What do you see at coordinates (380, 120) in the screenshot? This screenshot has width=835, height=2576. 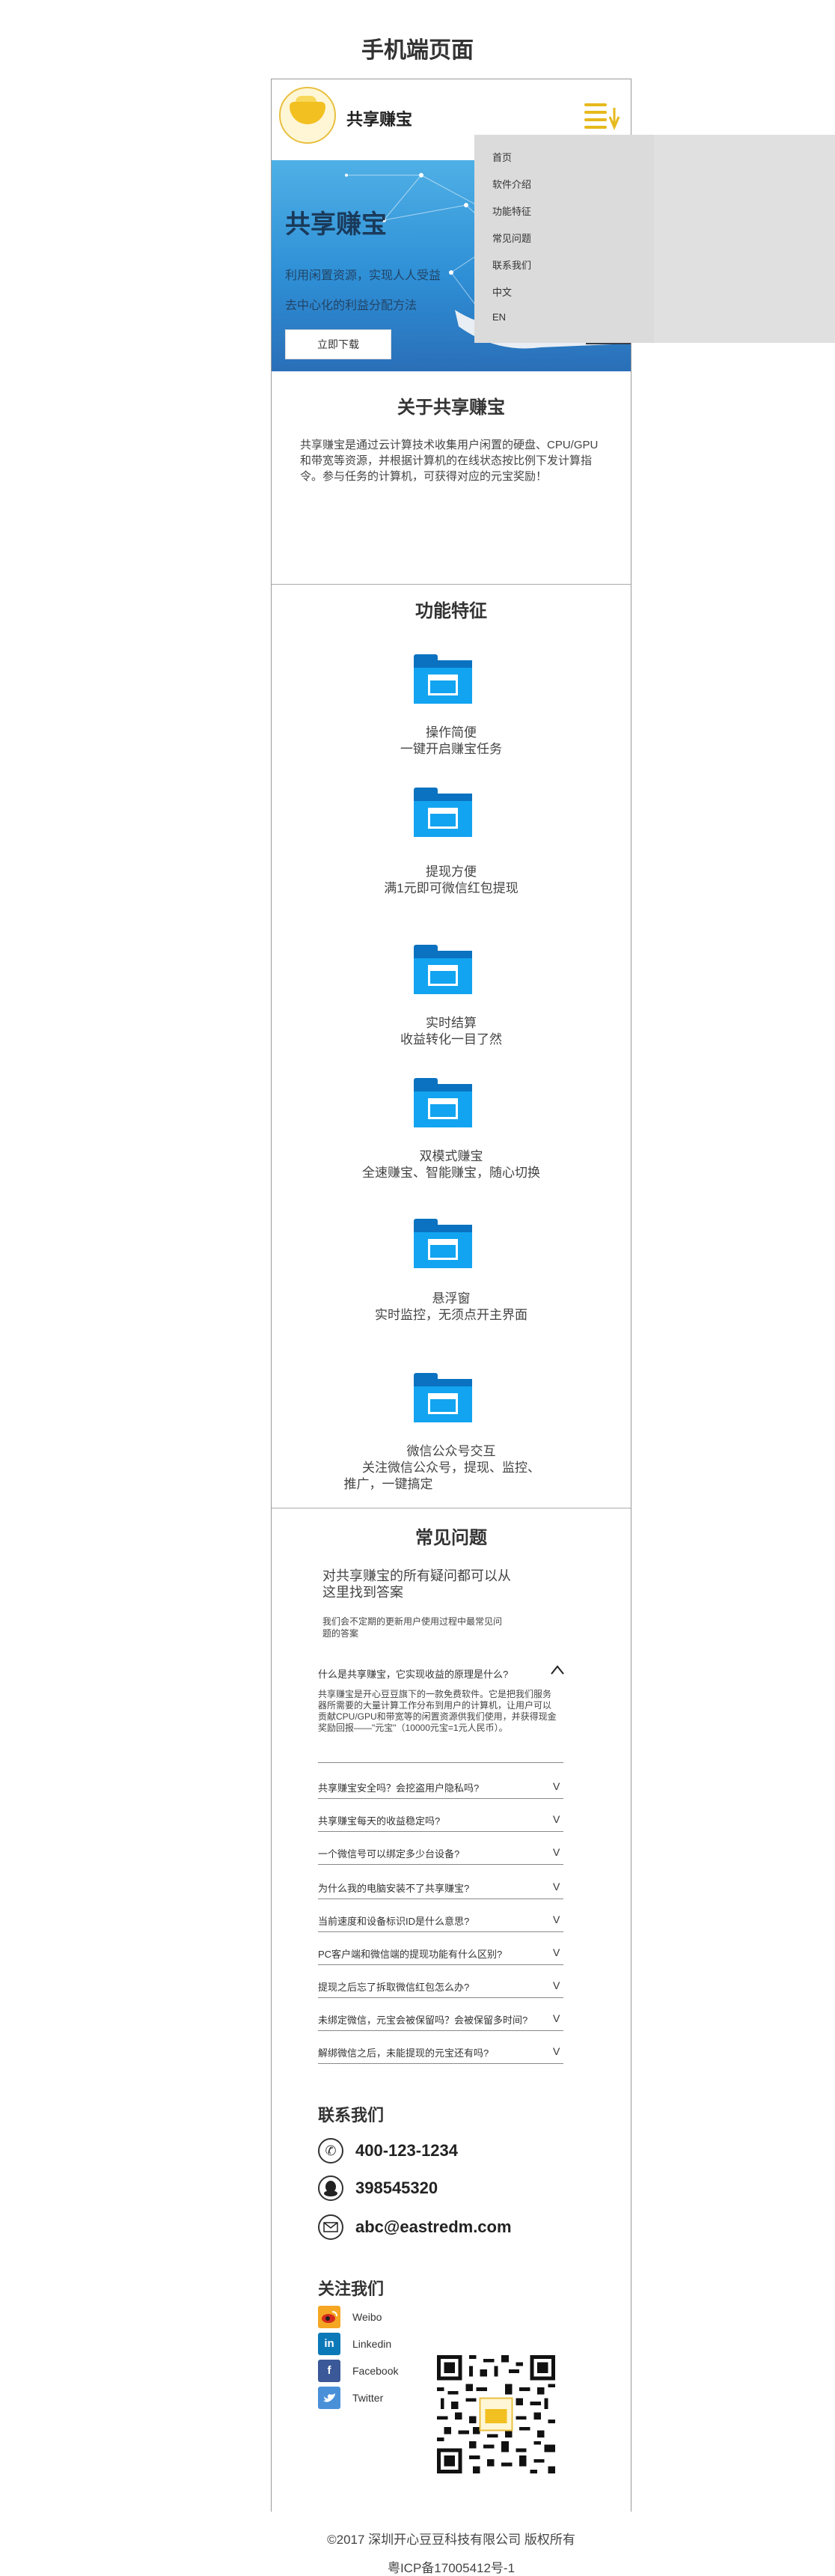 I see `brand-name: 共享赚宝` at bounding box center [380, 120].